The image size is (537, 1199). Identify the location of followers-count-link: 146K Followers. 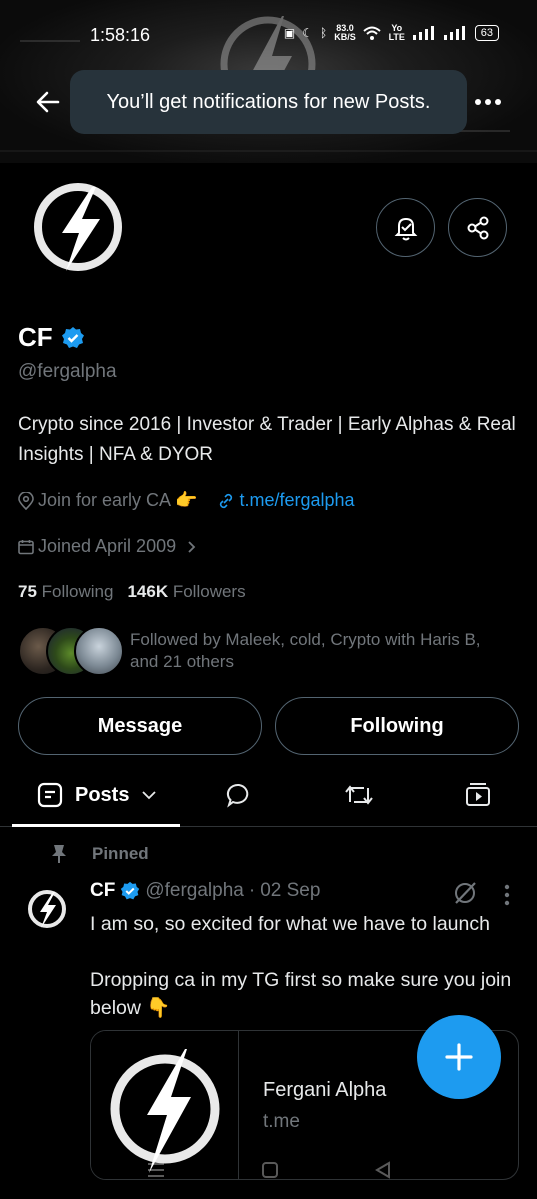
(186, 592).